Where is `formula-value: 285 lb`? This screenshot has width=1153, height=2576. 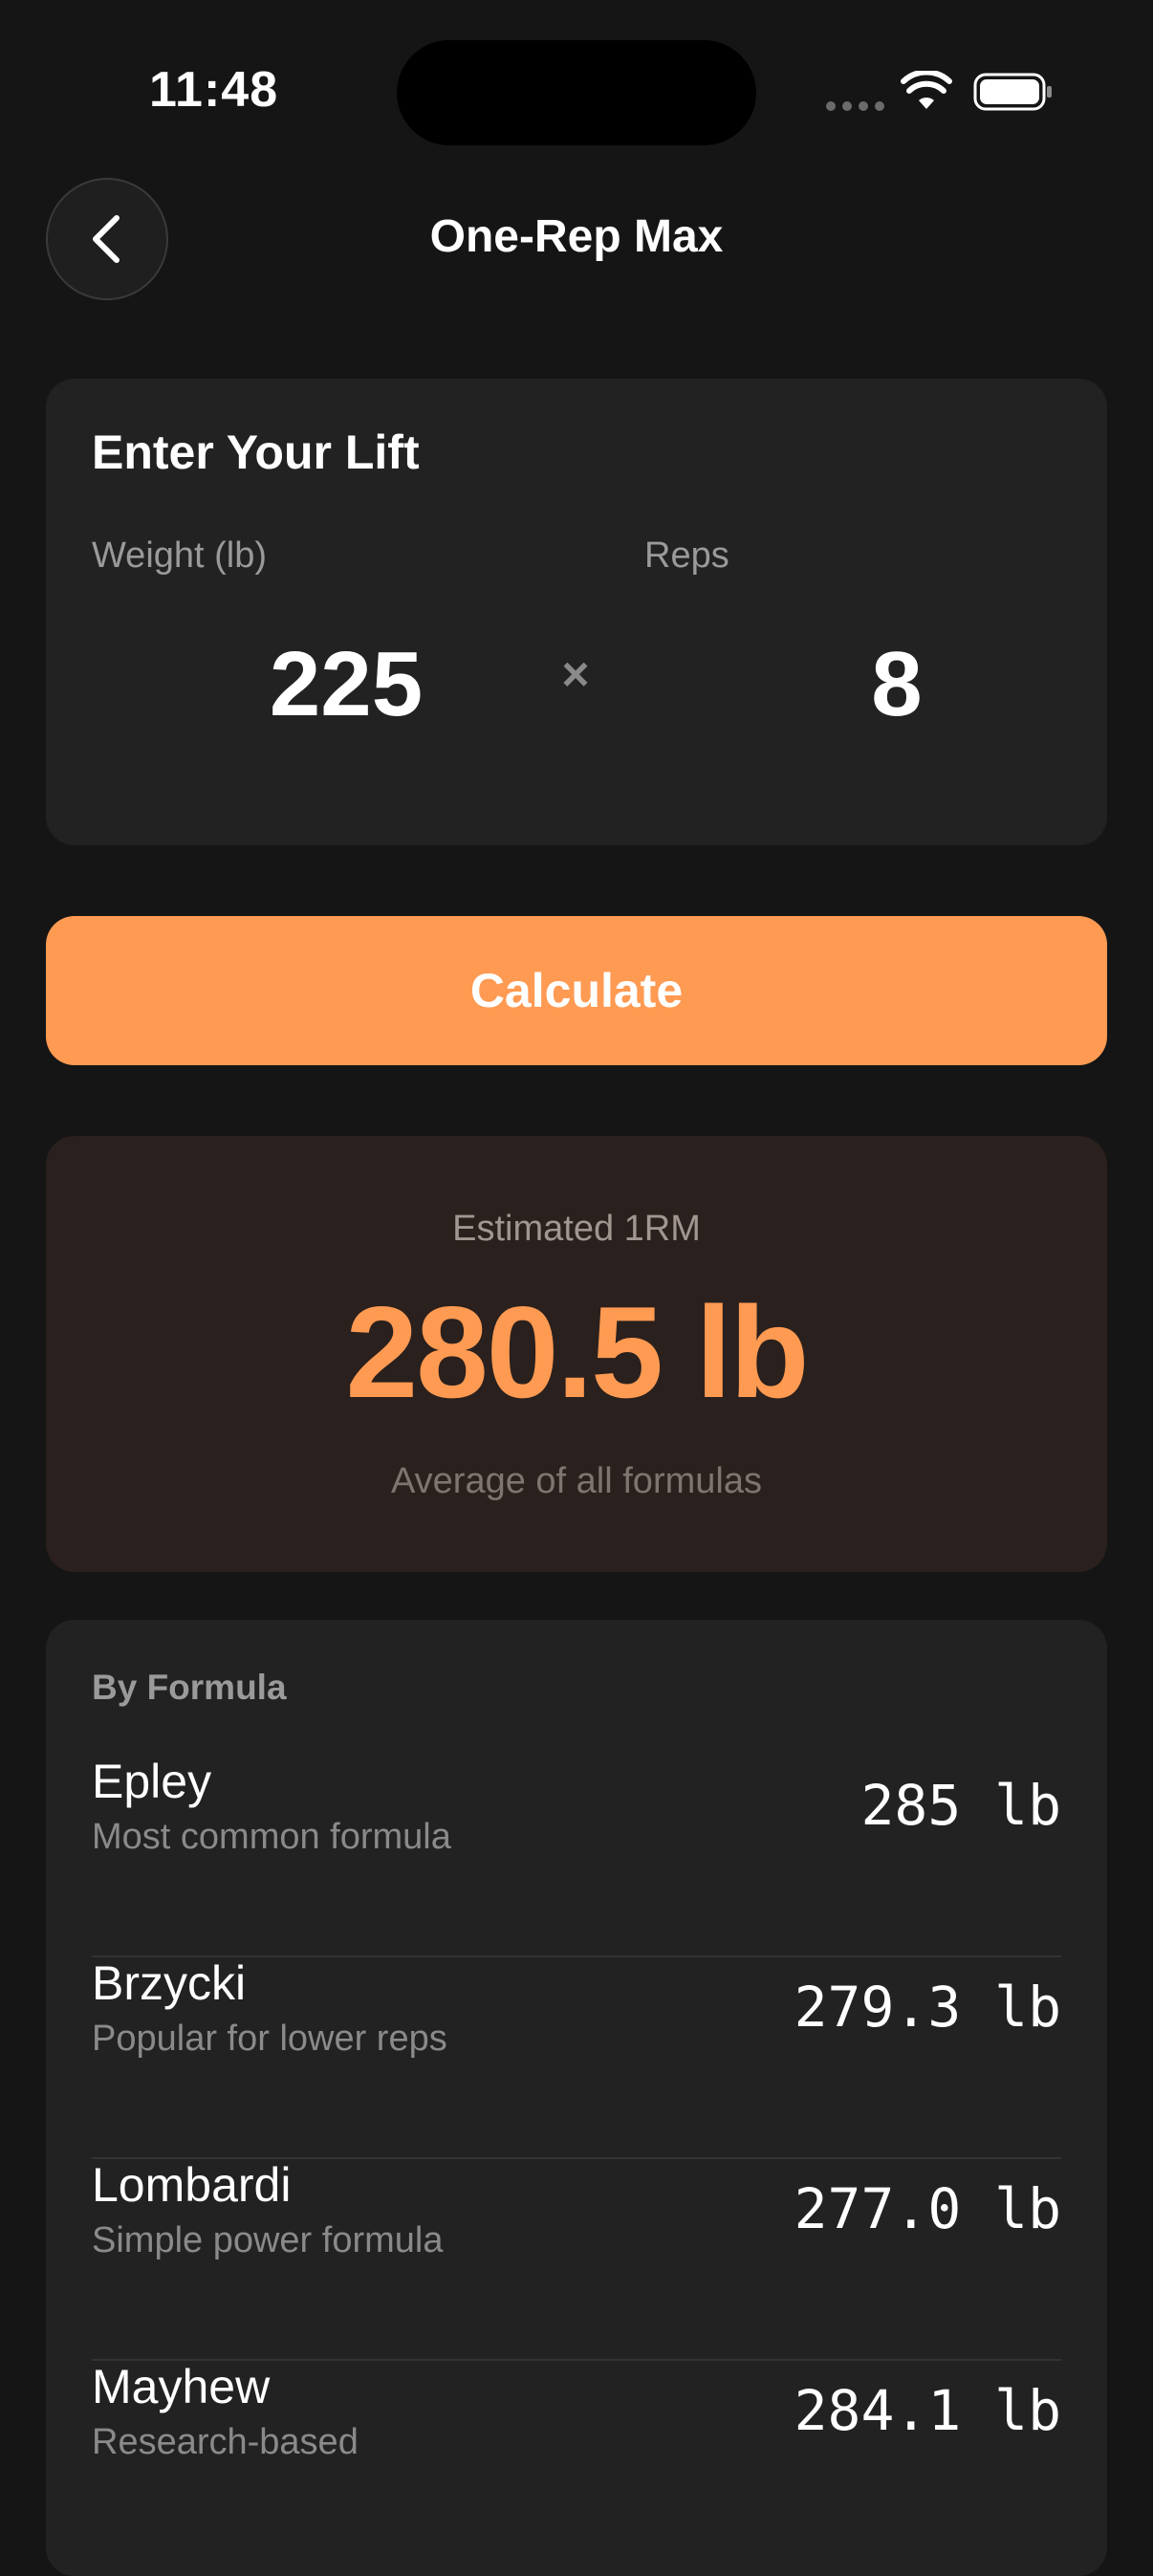
formula-value: 285 lb is located at coordinates (960, 1805).